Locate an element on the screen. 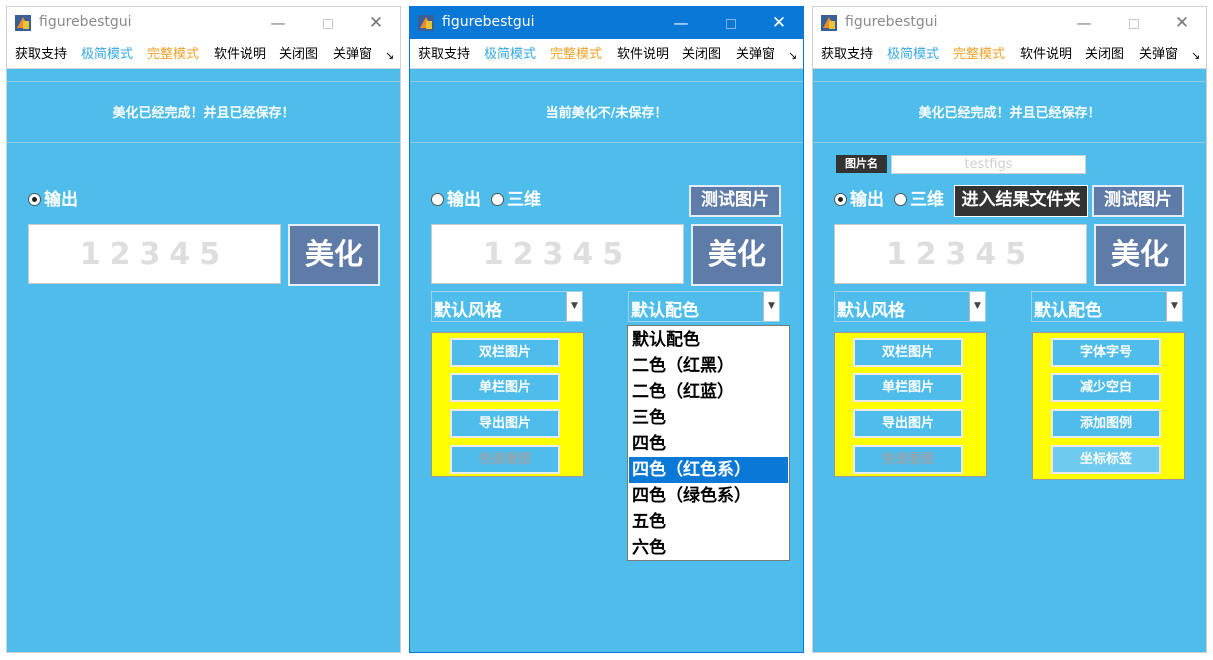 The height and width of the screenshot is (660, 1213). dropdown-option: 四色（绿色系） is located at coordinates (708, 496).